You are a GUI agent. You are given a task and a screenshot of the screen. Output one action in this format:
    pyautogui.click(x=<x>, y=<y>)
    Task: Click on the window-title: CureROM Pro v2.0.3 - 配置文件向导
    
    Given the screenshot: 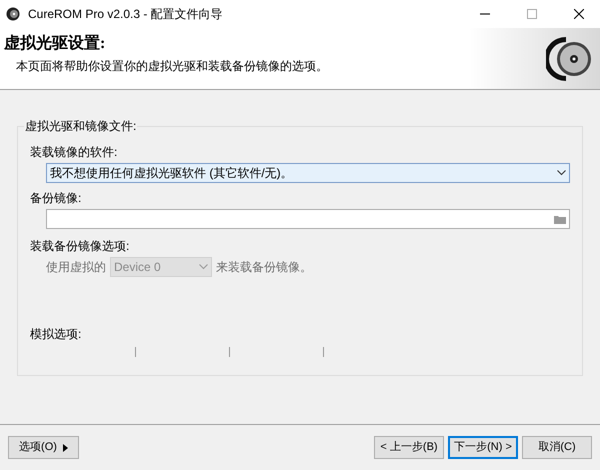 What is the action you would take?
    pyautogui.click(x=125, y=14)
    